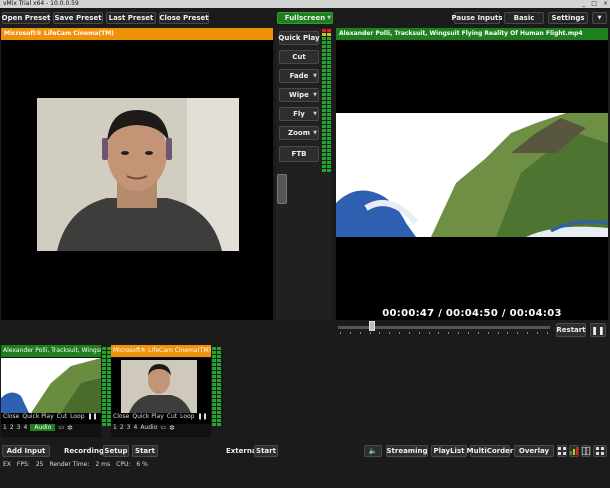 The image size is (610, 488). What do you see at coordinates (299, 154) in the screenshot?
I see `ftb-button: FTB` at bounding box center [299, 154].